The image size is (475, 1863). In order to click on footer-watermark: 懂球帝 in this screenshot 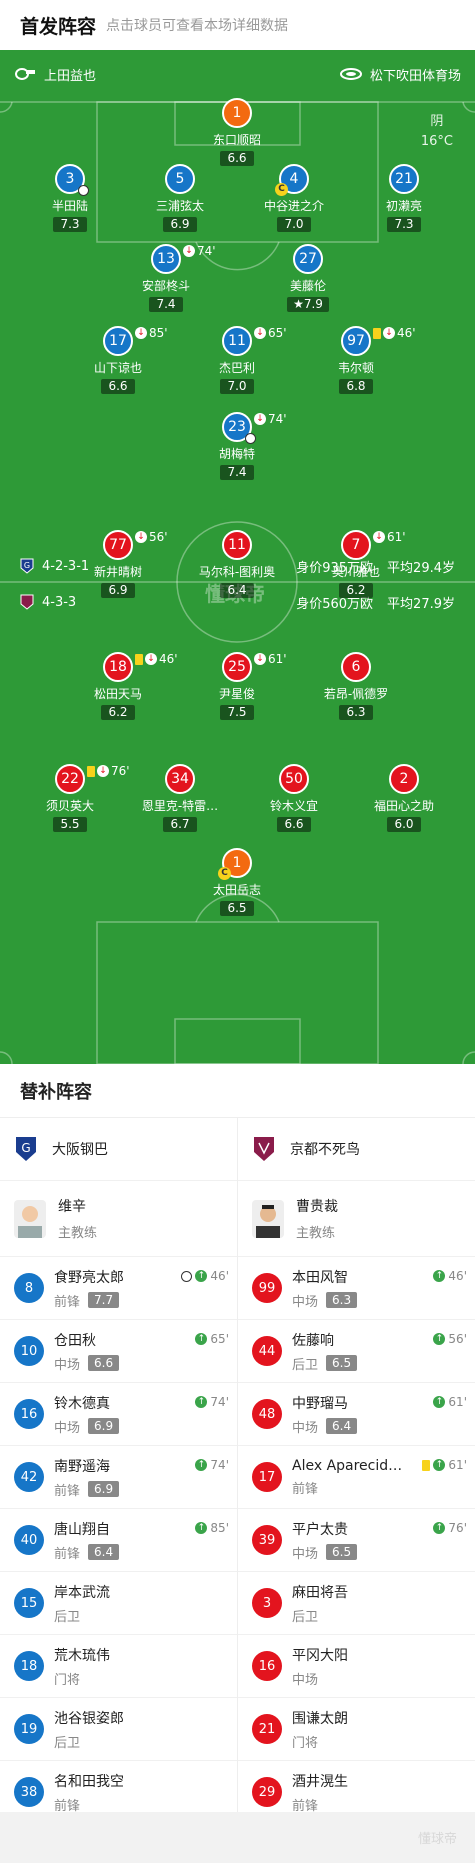, I will do `click(437, 1839)`.